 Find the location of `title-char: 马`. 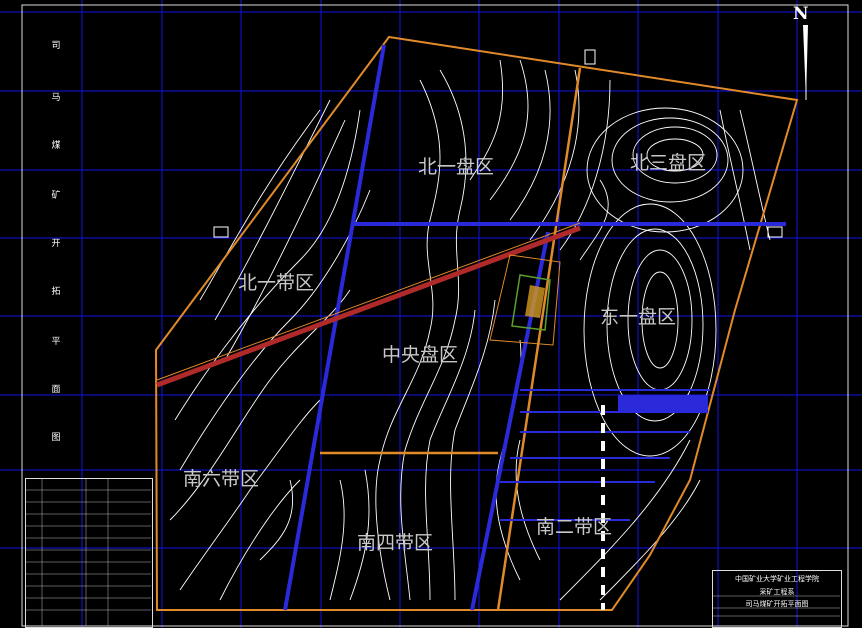

title-char: 马 is located at coordinates (56, 98).